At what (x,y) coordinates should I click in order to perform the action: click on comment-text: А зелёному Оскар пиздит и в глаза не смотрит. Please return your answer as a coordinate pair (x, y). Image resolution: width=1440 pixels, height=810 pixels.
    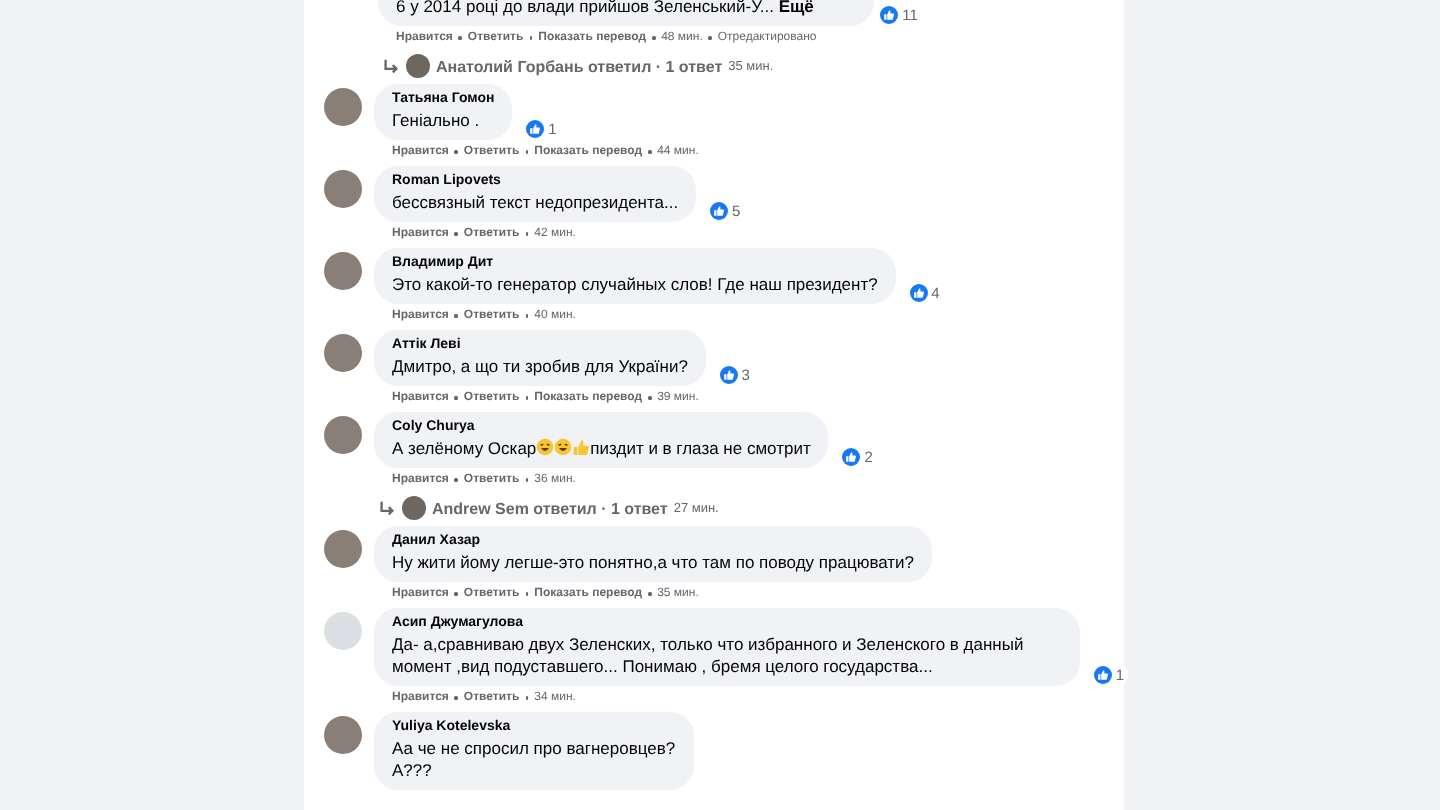
    Looking at the image, I should click on (601, 449).